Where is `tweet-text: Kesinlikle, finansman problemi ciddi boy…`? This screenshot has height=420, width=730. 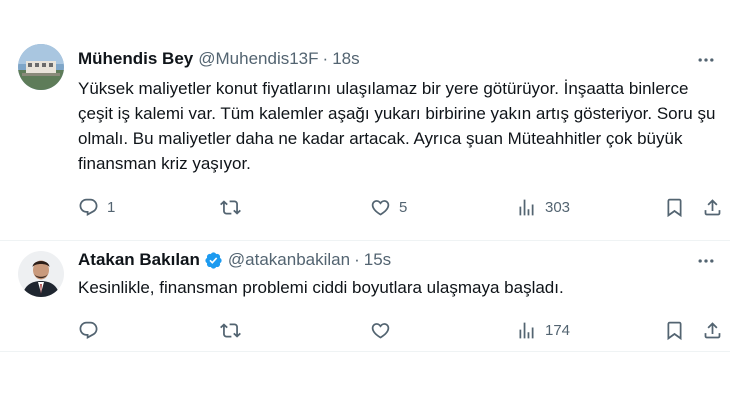 tweet-text: Kesinlikle, finansman problemi ciddi boy… is located at coordinates (321, 287).